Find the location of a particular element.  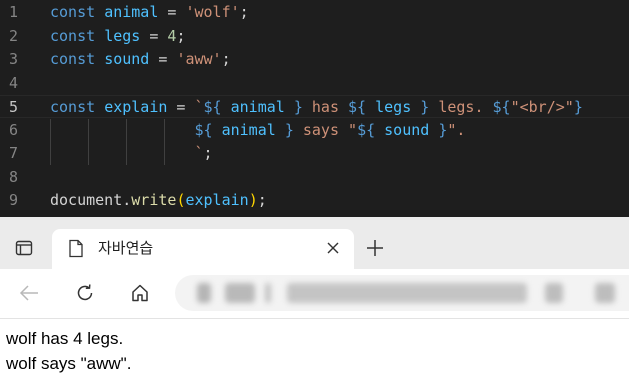

back-arrow-icon is located at coordinates (29, 293).